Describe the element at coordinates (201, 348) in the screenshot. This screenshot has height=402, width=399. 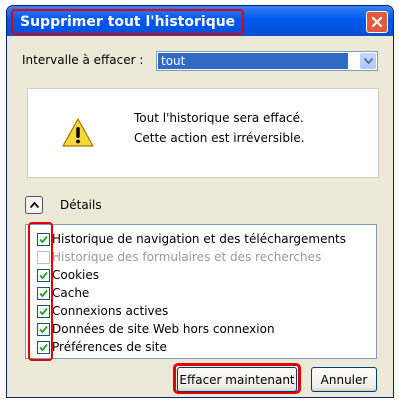
I see `list-item: Préférences de site` at that location.